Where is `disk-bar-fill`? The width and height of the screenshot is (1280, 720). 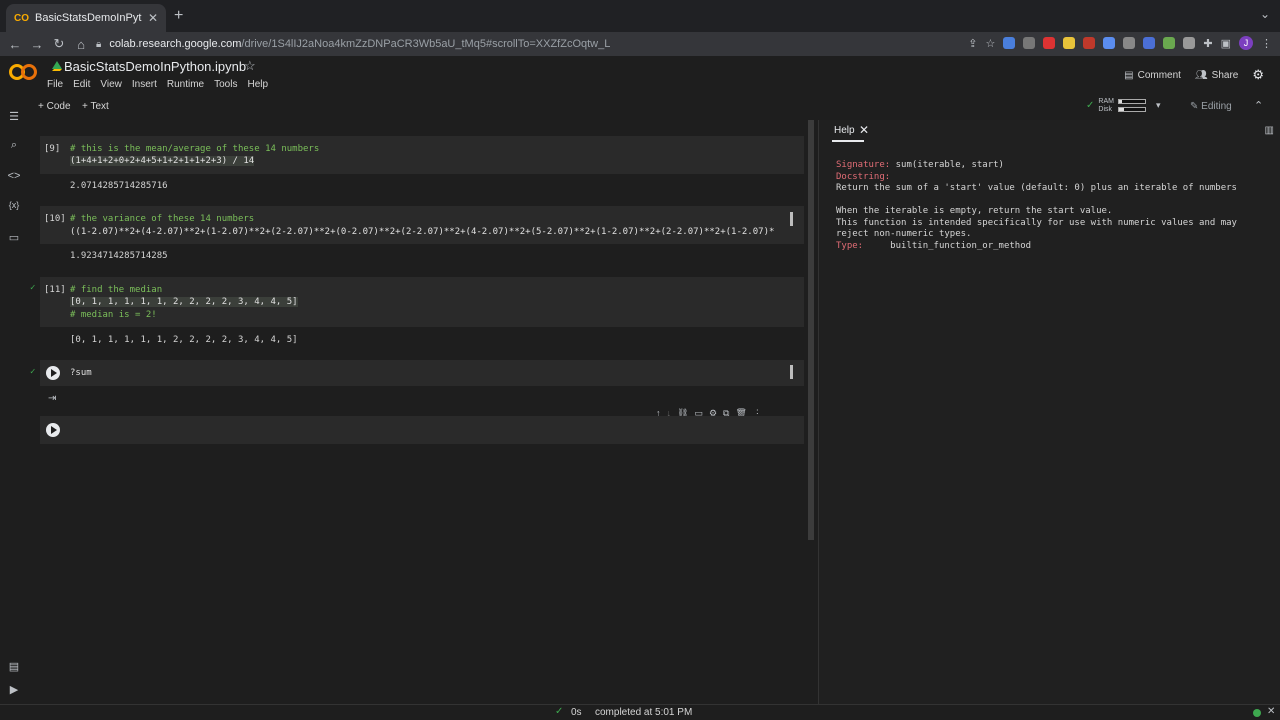
disk-bar-fill is located at coordinates (1121, 109).